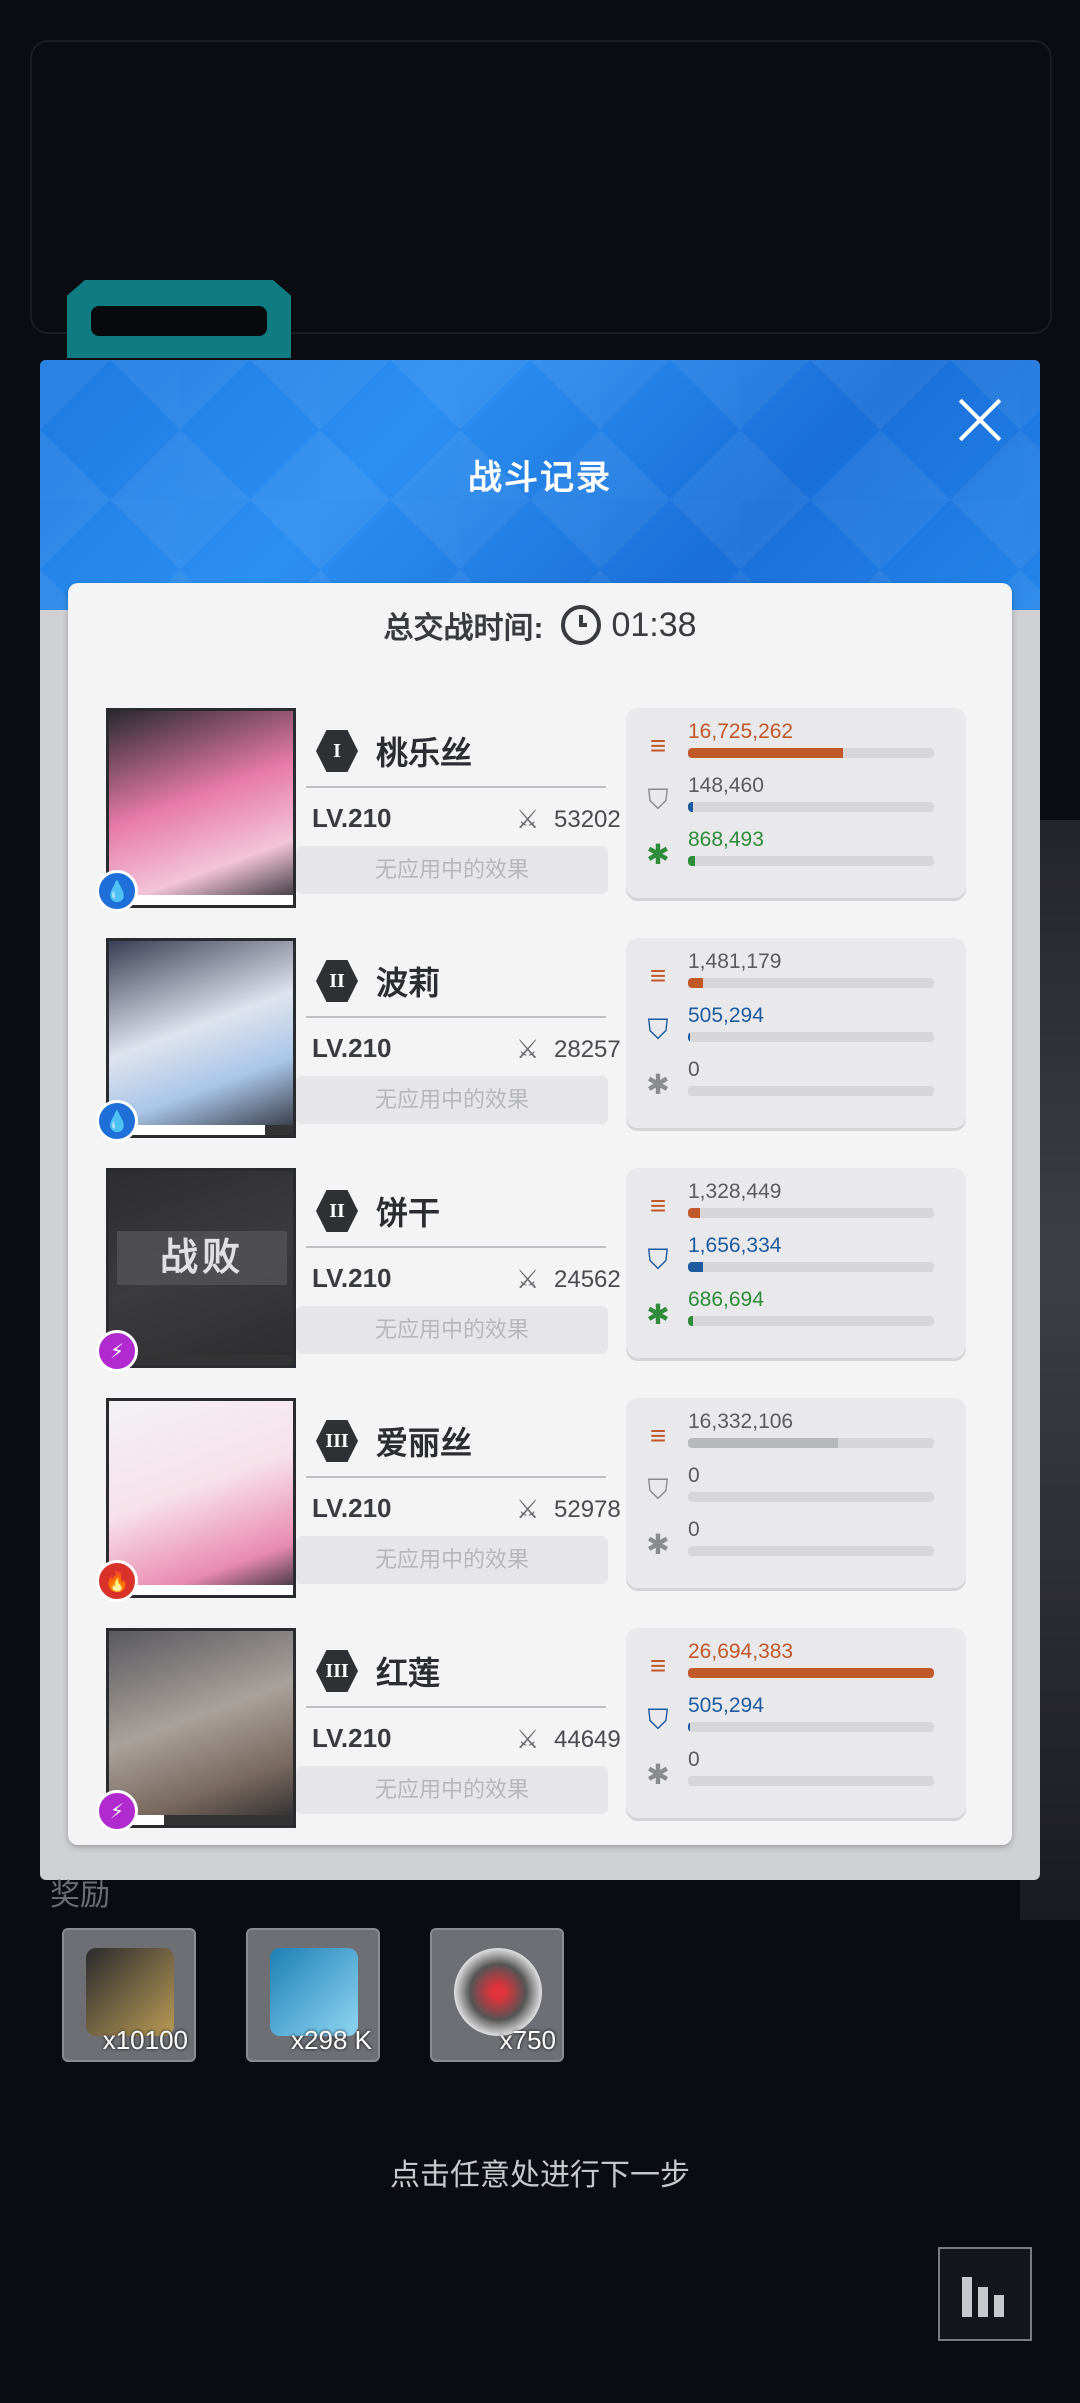 The width and height of the screenshot is (1080, 2403). I want to click on stat-damage: ≡ 16,725,262, so click(790, 746).